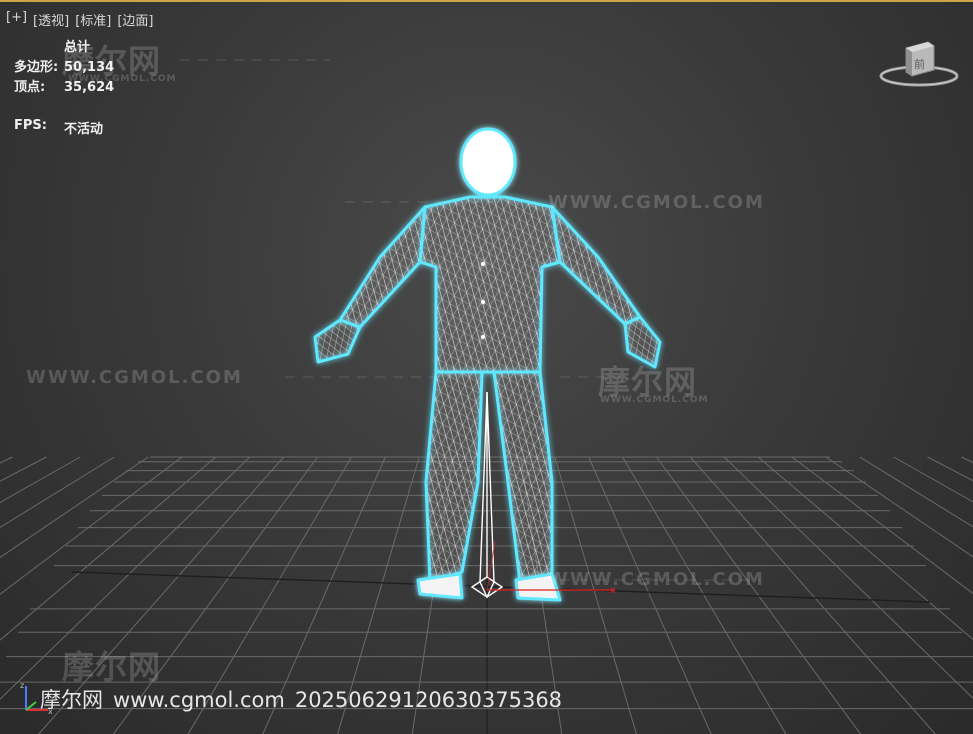 This screenshot has width=973, height=734. What do you see at coordinates (135, 19) in the screenshot?
I see `viewport-display-menu: [边面]` at bounding box center [135, 19].